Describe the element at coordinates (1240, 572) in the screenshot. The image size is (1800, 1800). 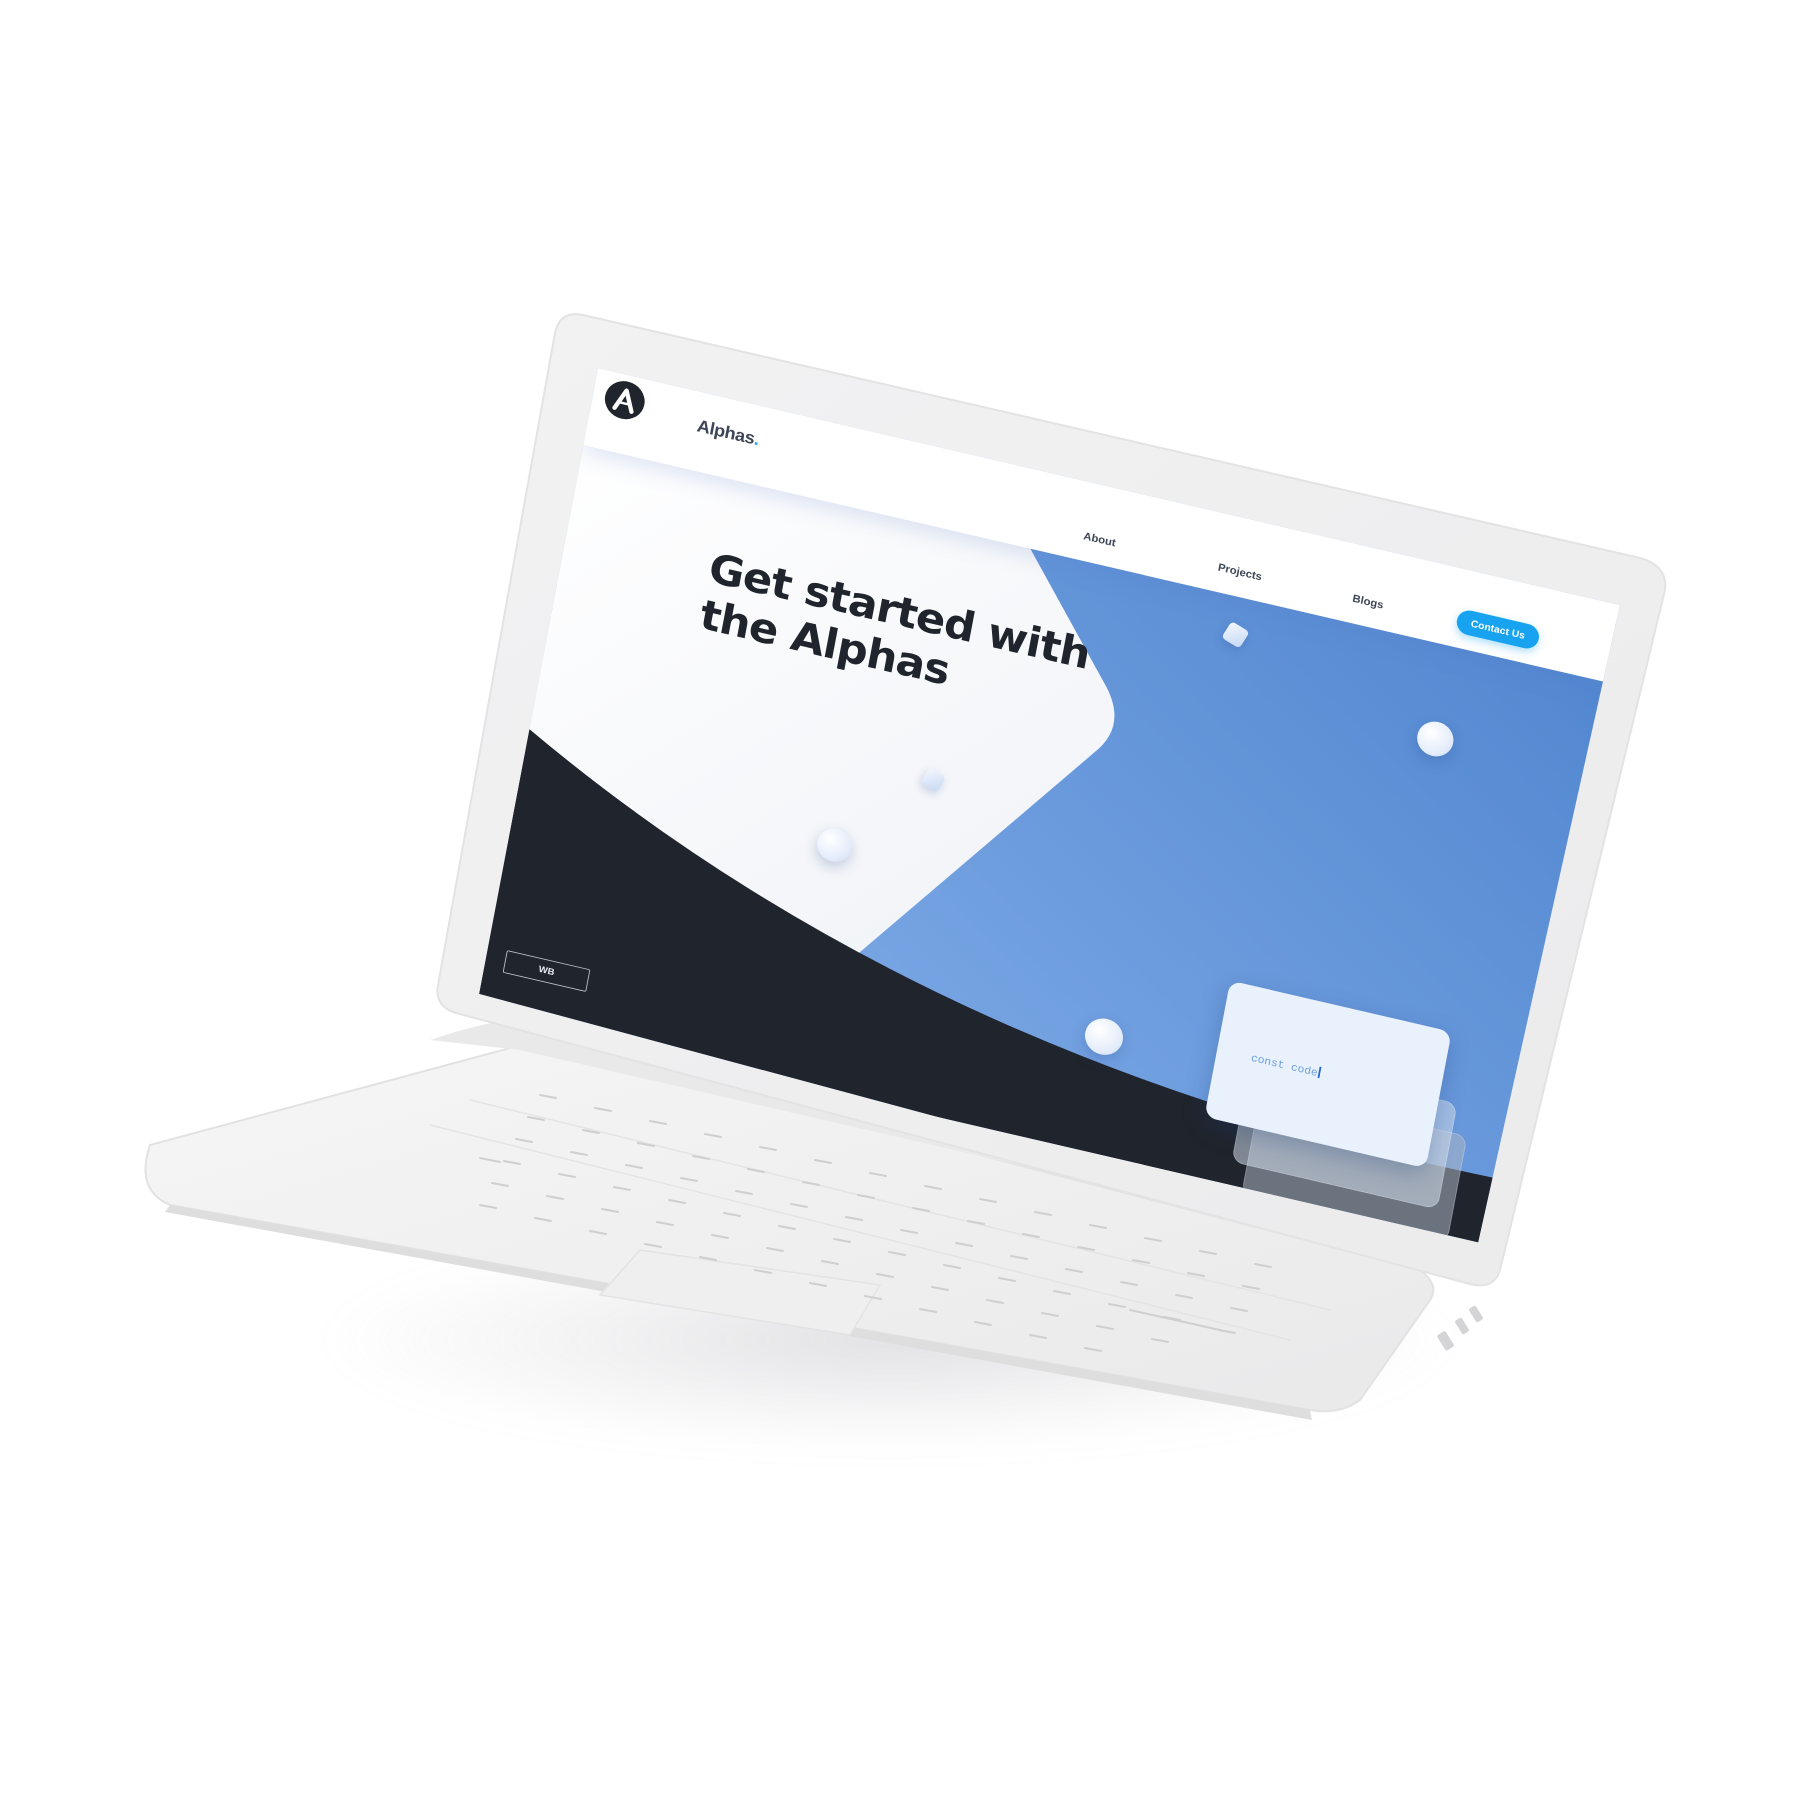
I see `nav-projects-link: Projects` at that location.